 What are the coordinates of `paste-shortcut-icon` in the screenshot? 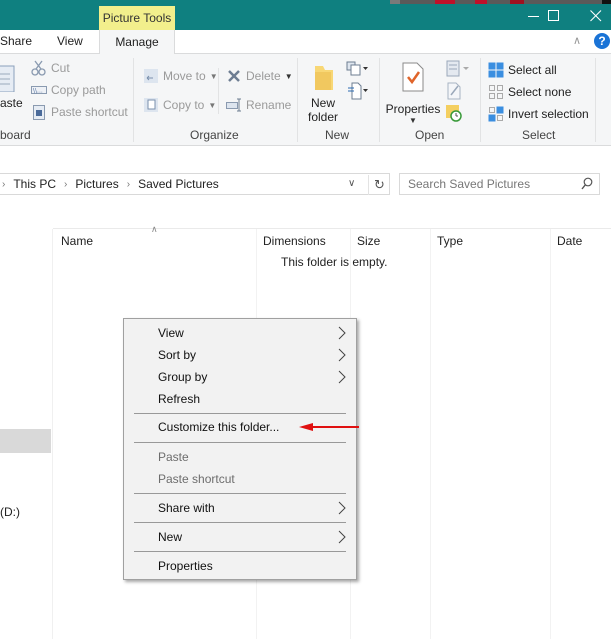 It's located at (39, 112).